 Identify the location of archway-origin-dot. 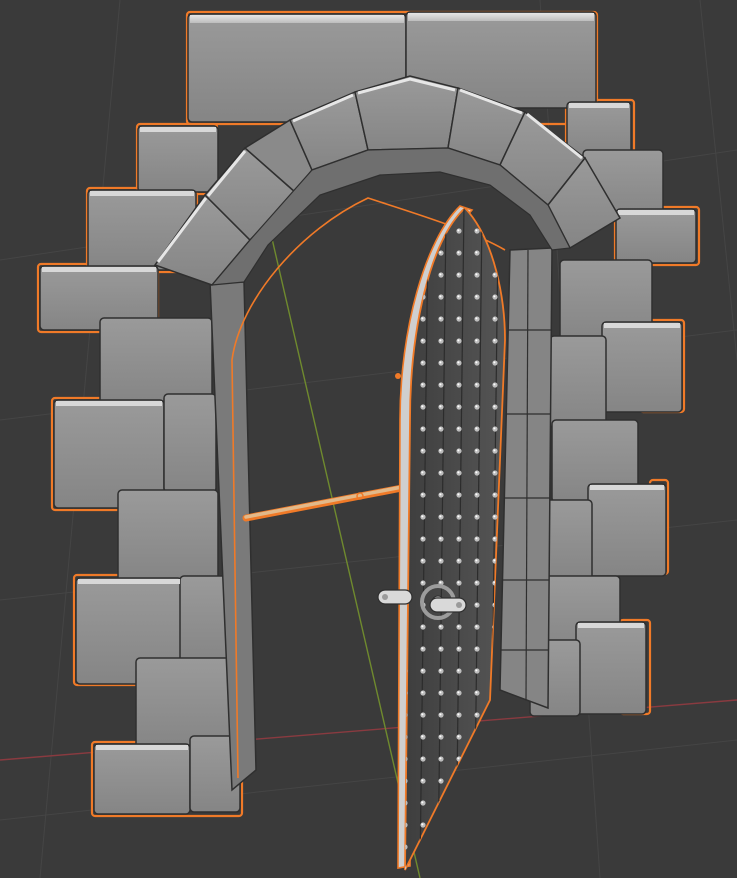
(398, 376).